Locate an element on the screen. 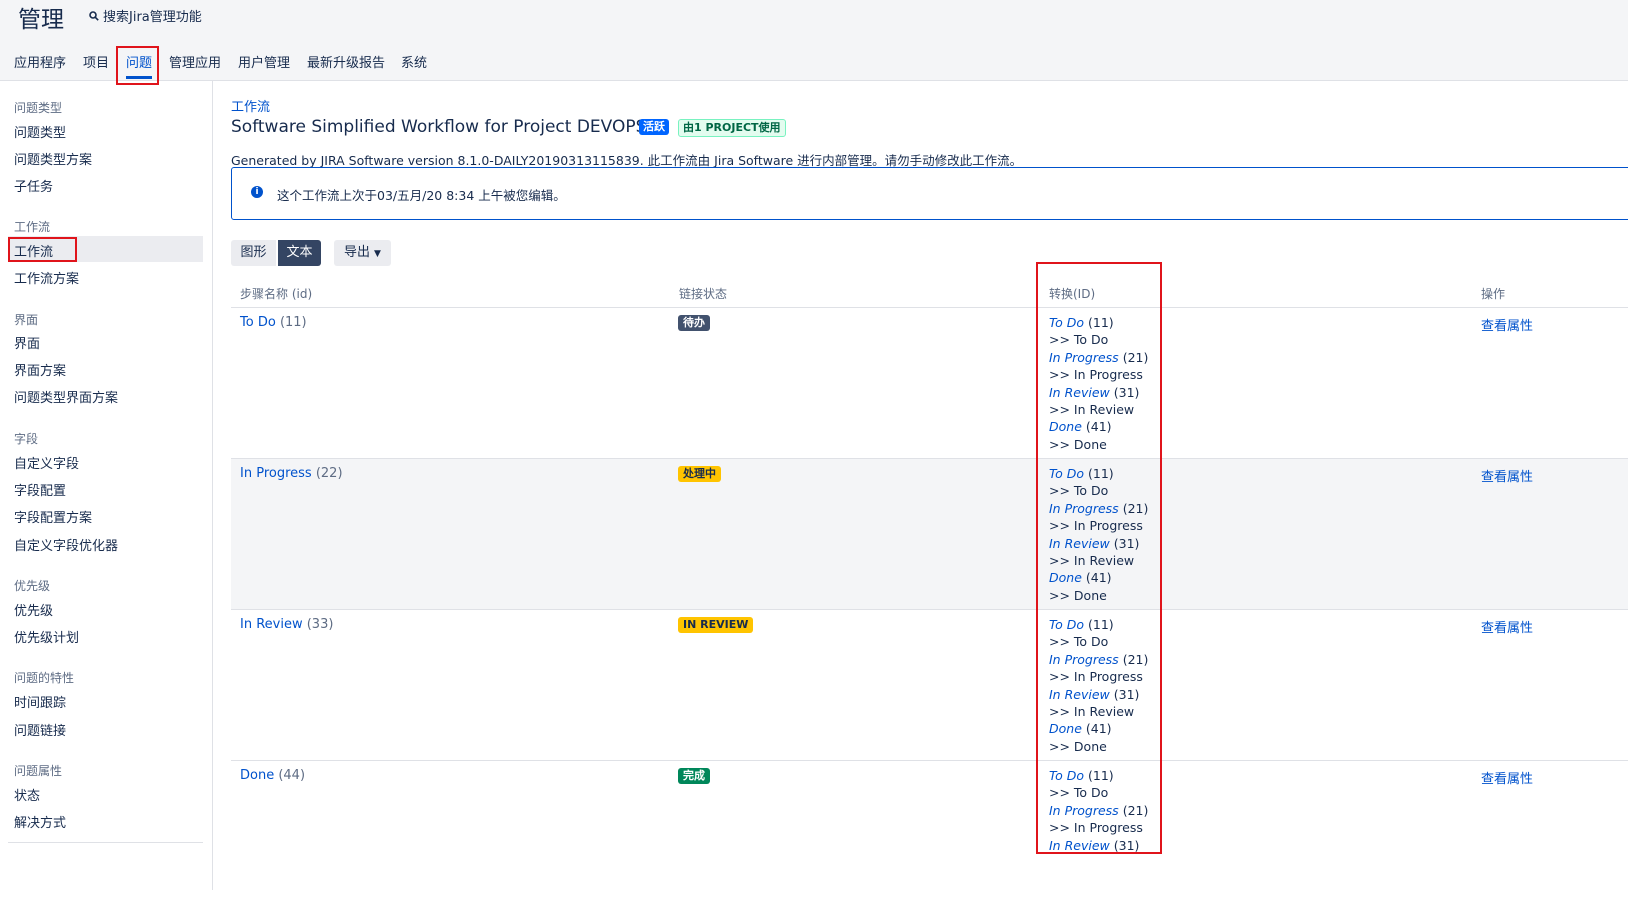 The image size is (1628, 912). nav-tab-applications: 应用程序 is located at coordinates (40, 61).